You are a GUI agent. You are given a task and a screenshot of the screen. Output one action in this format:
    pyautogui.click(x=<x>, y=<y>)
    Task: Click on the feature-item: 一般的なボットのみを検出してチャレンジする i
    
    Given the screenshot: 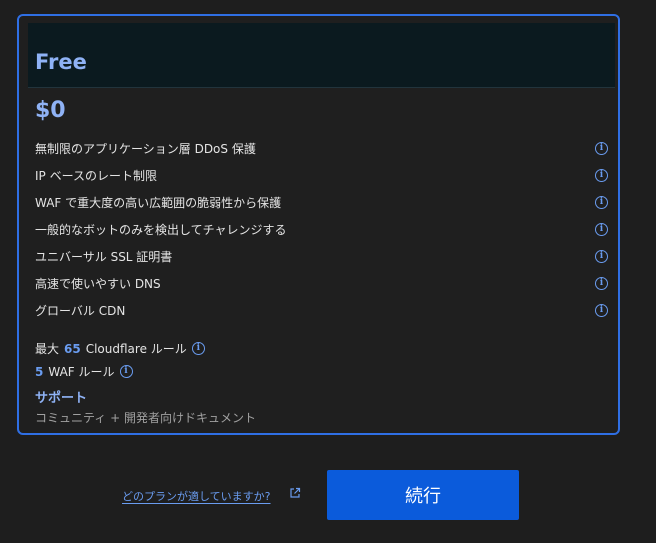 What is the action you would take?
    pyautogui.click(x=321, y=229)
    